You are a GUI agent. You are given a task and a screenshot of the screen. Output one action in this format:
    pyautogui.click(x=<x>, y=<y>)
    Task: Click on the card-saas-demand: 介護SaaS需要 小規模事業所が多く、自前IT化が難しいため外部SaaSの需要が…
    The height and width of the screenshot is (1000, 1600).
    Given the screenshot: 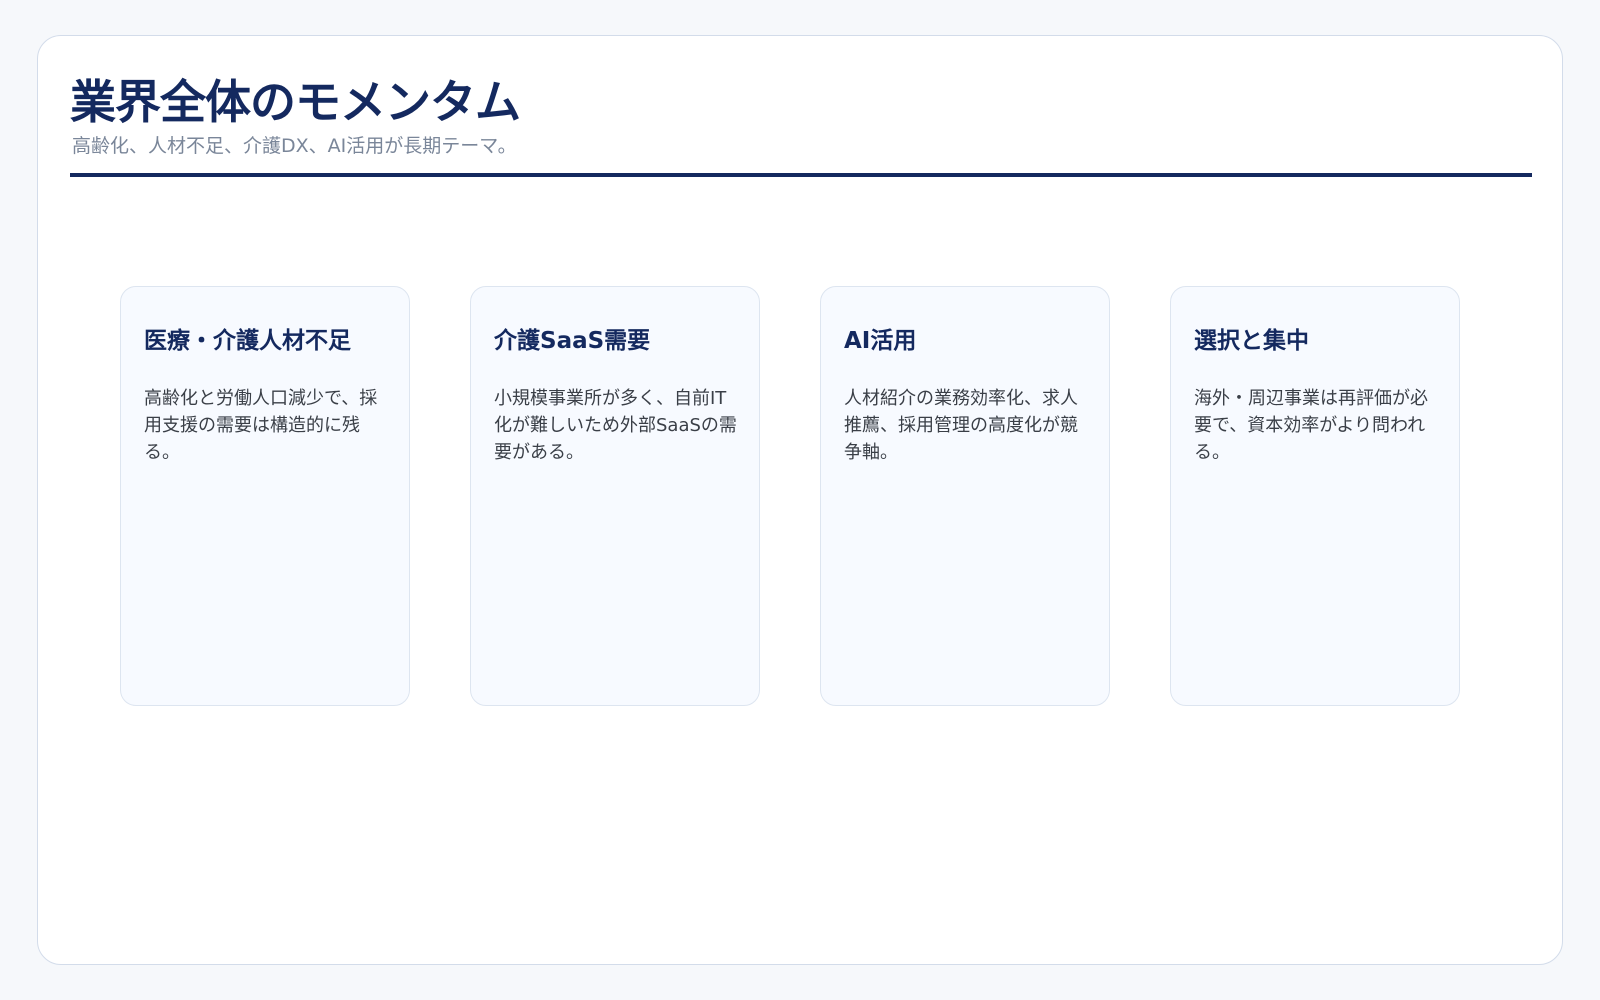 What is the action you would take?
    pyautogui.click(x=615, y=496)
    